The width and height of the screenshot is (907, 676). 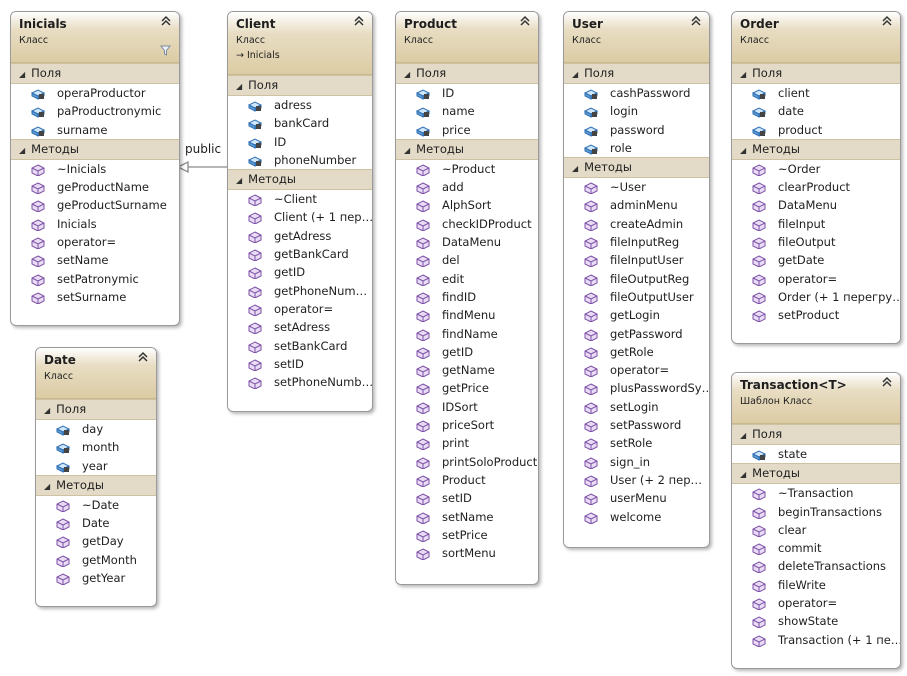 What do you see at coordinates (816, 315) in the screenshot?
I see `method-row: setProduct` at bounding box center [816, 315].